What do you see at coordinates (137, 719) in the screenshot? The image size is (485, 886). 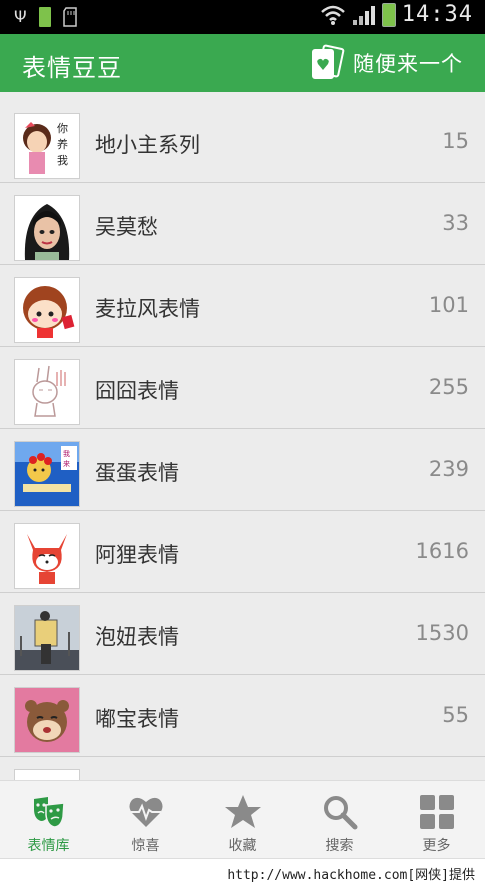 I see `list-item-name: 嘟宝表情` at bounding box center [137, 719].